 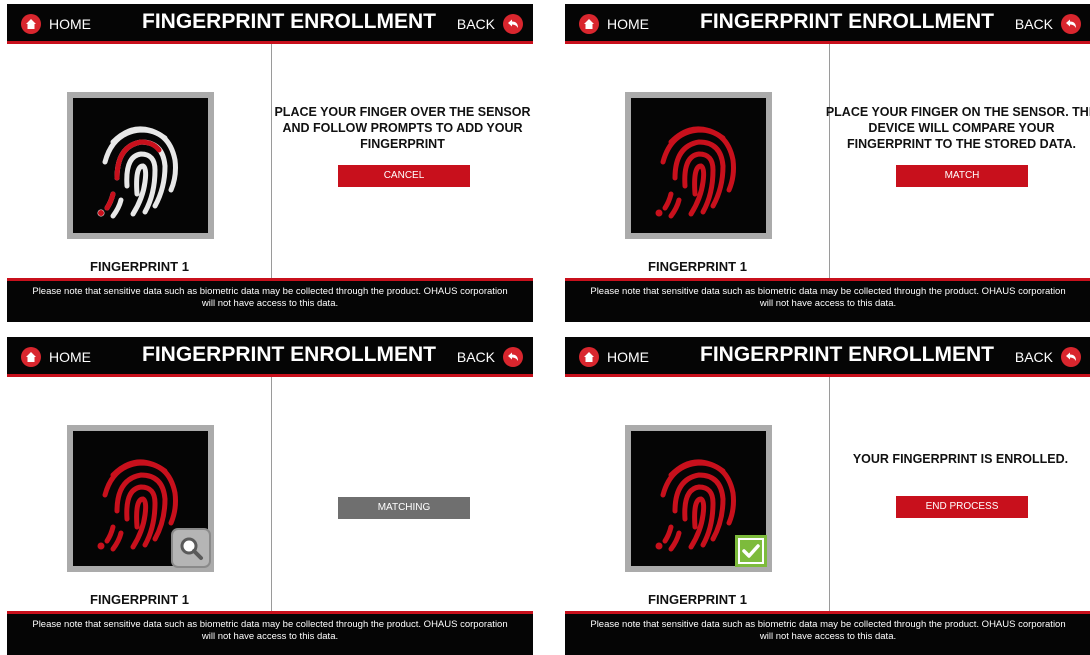 I want to click on instruction-line: YOUR FINGERPRINT IS ENROLLED., so click(x=960, y=459).